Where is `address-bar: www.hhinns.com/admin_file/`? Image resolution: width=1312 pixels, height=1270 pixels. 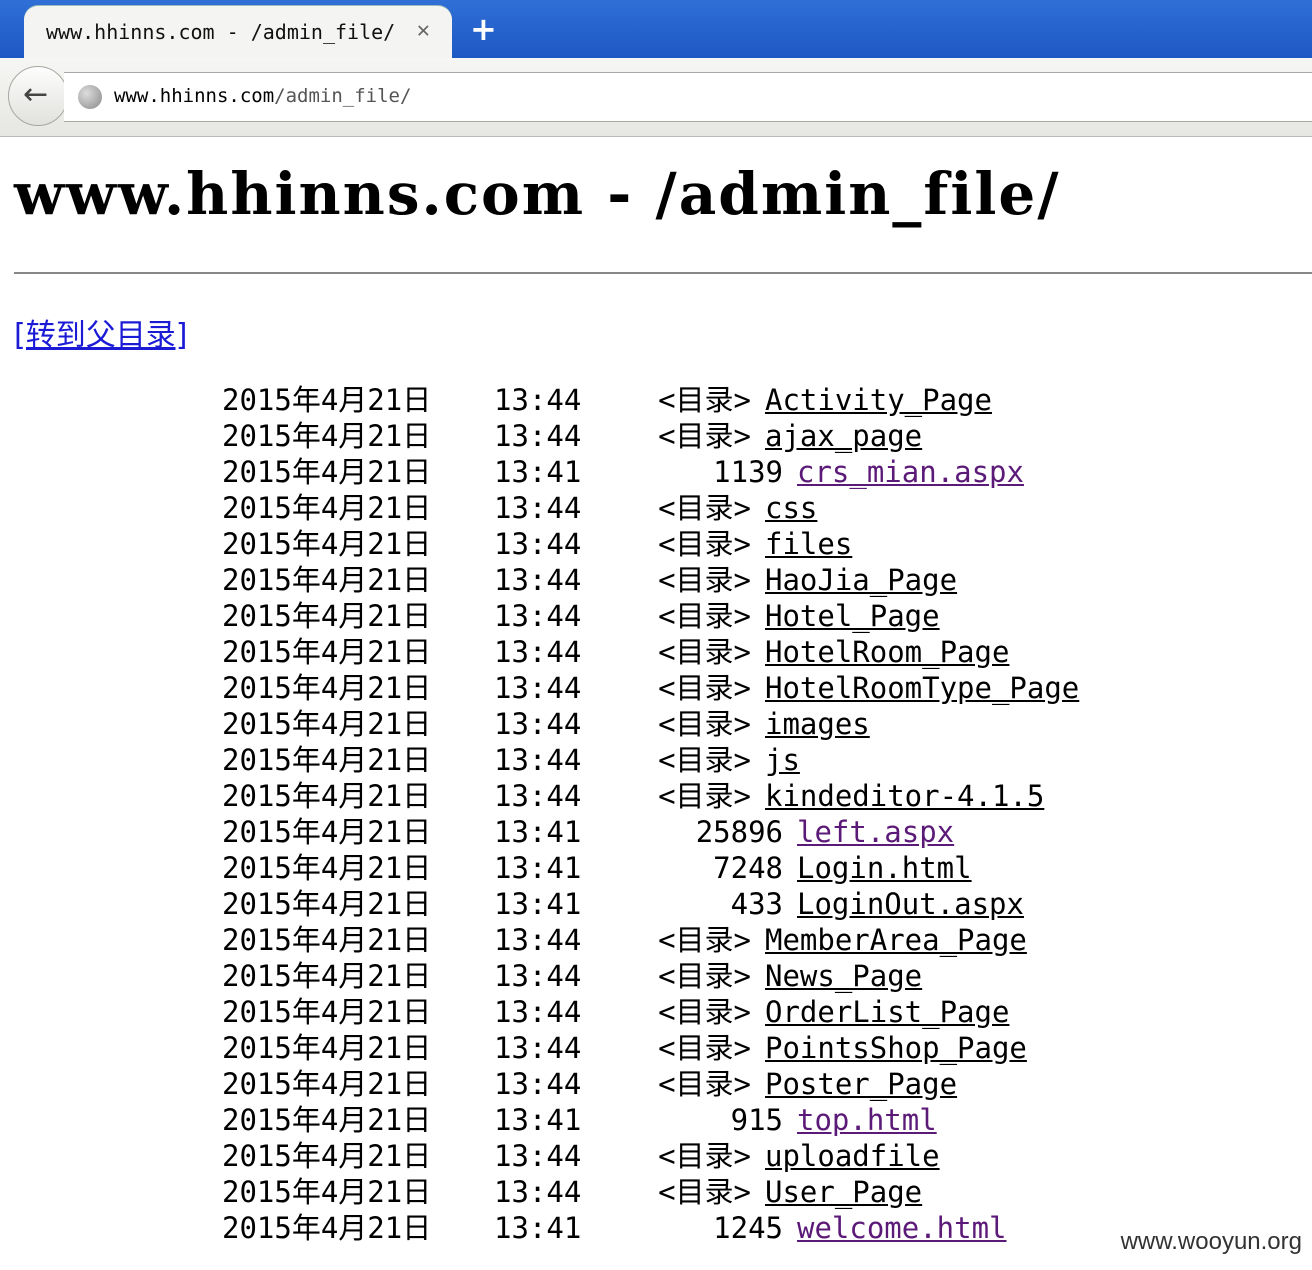
address-bar: www.hhinns.com/admin_file/ is located at coordinates (688, 97).